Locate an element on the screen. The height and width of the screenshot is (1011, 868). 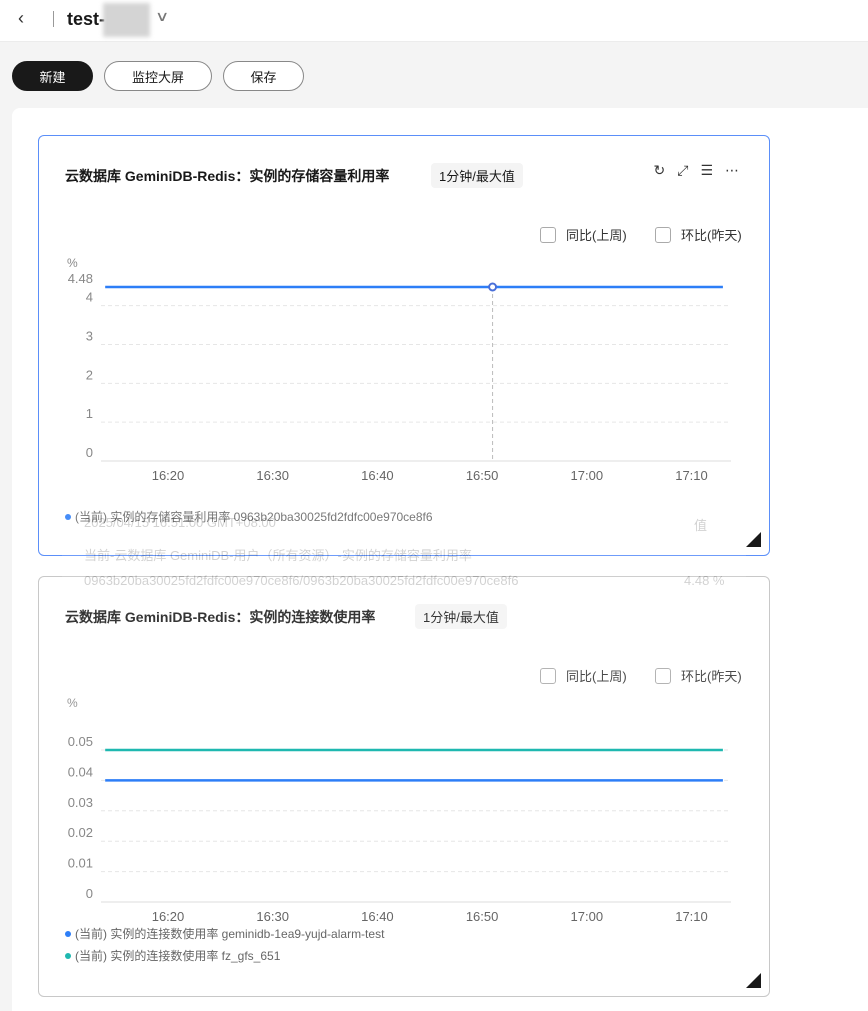
legend-label: (当前) 实例的连接数使用率 fz_gfs_651 is located at coordinates (178, 956).